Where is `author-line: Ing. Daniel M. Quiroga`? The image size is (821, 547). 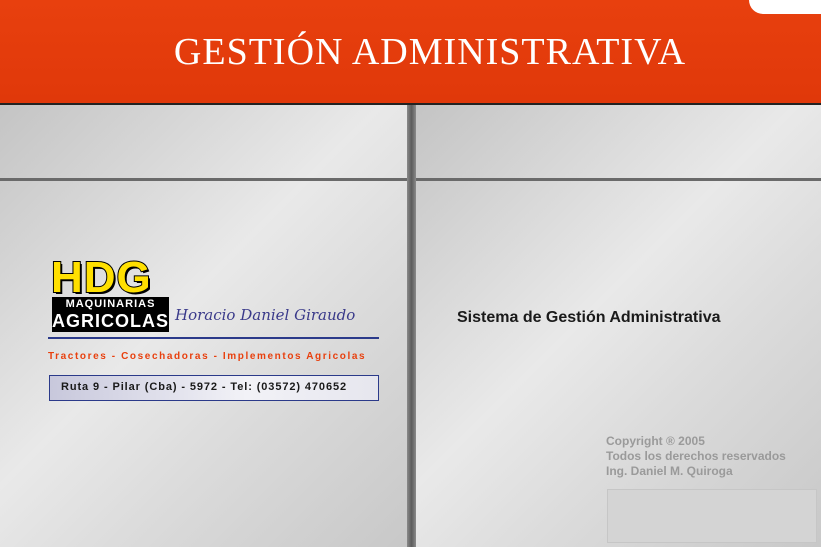
author-line: Ing. Daniel M. Quiroga is located at coordinates (669, 471).